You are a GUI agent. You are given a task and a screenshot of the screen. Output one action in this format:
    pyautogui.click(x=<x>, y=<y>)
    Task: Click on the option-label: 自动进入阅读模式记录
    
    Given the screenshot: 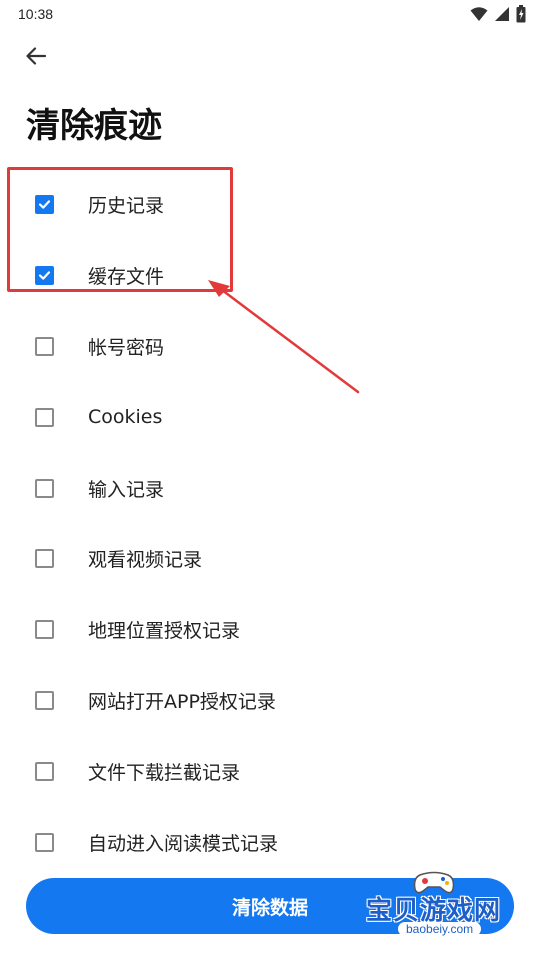 What is the action you would take?
    pyautogui.click(x=183, y=843)
    